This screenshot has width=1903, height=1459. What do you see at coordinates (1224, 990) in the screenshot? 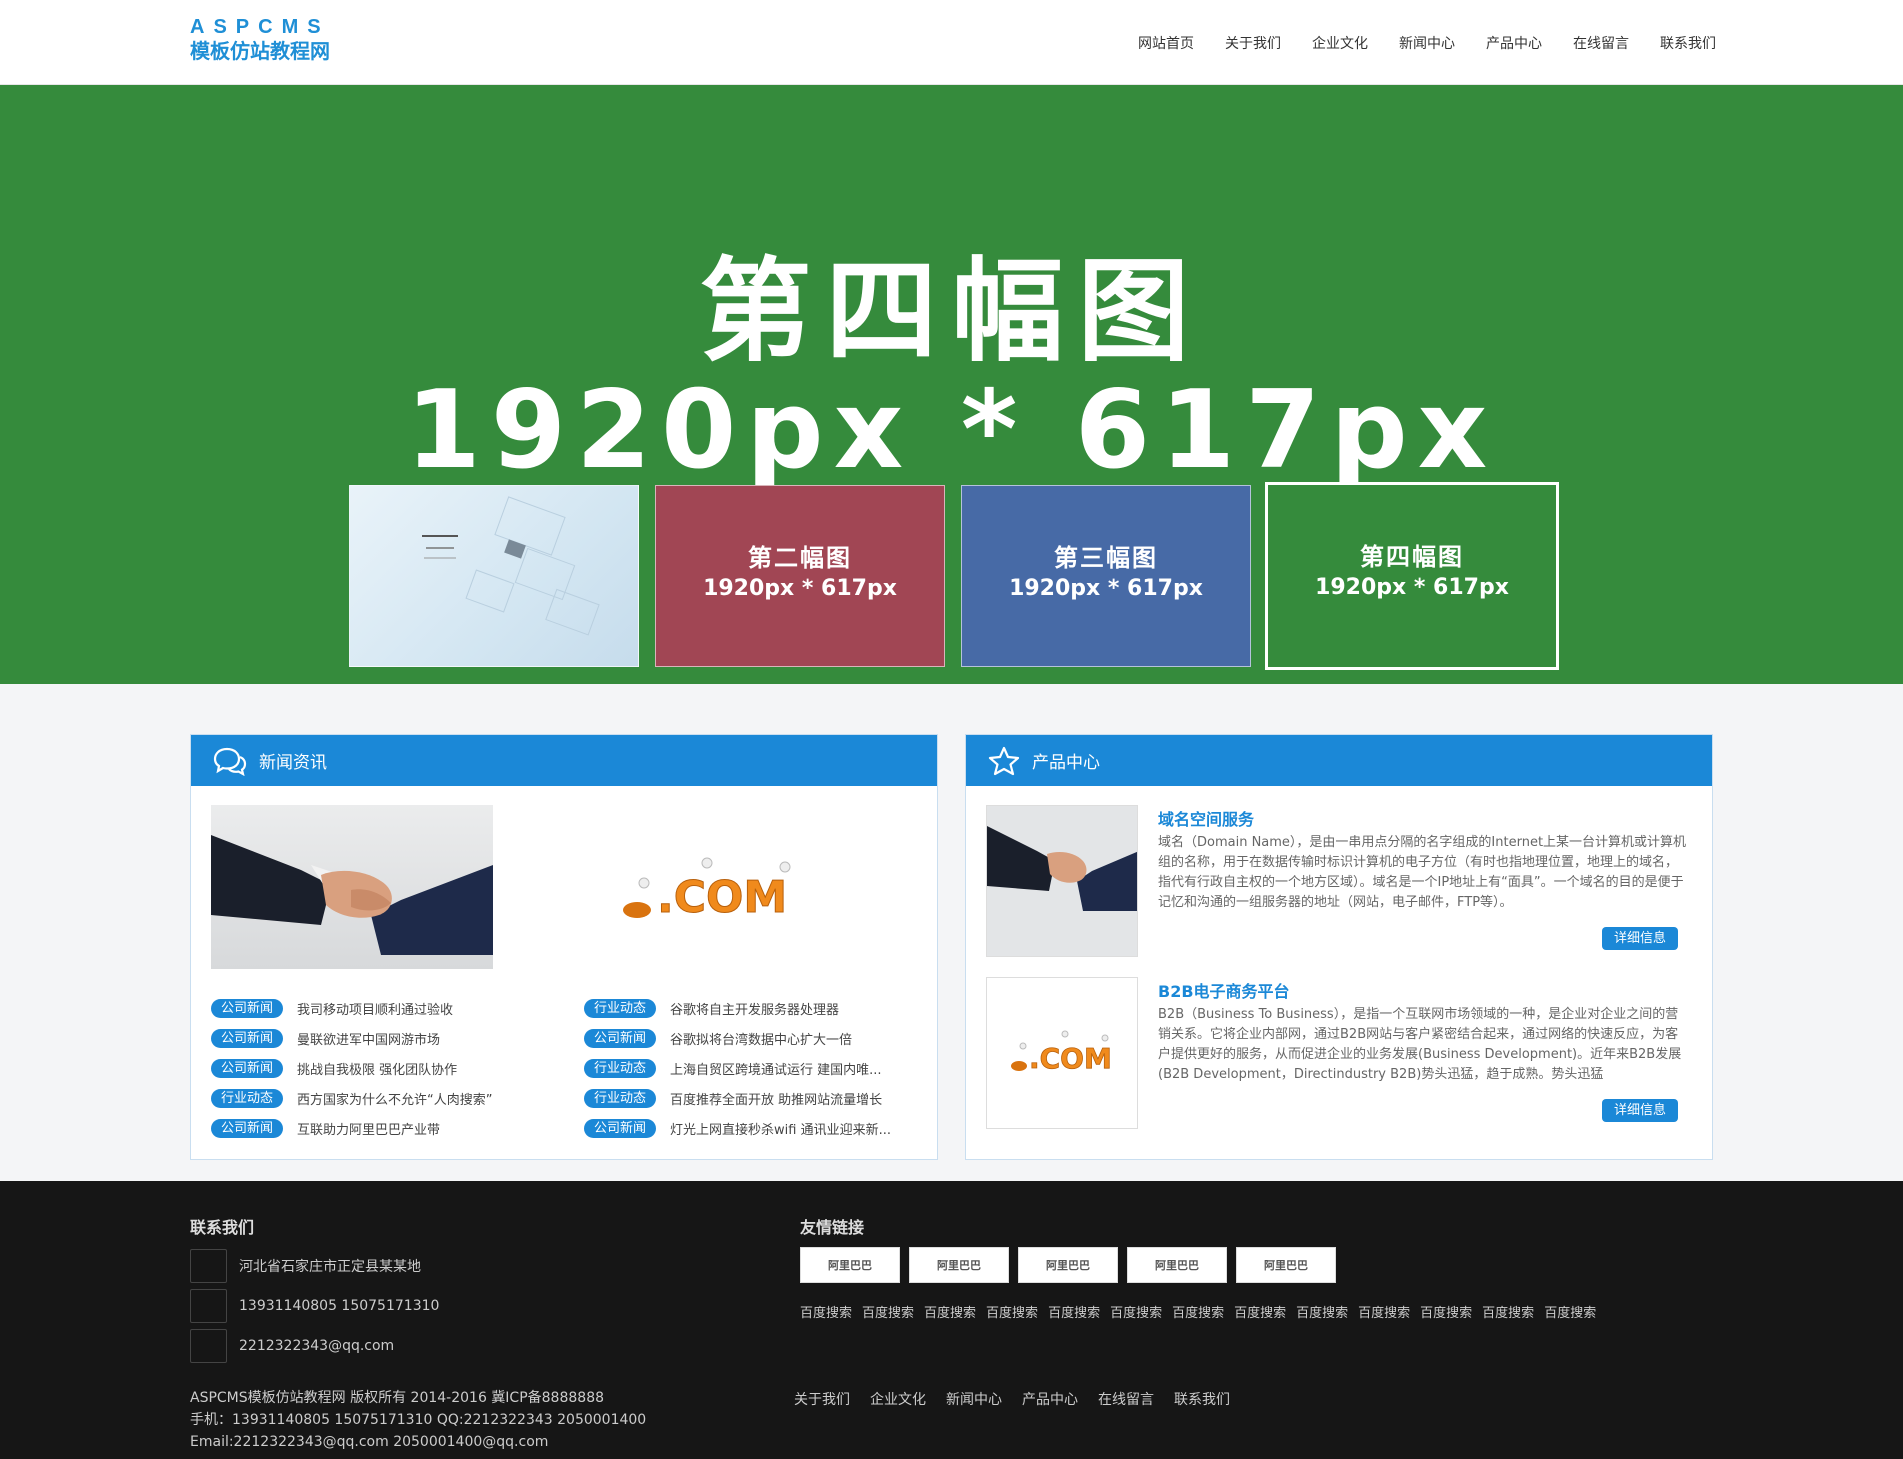
I see `product-title: B2B电子商务平台` at bounding box center [1224, 990].